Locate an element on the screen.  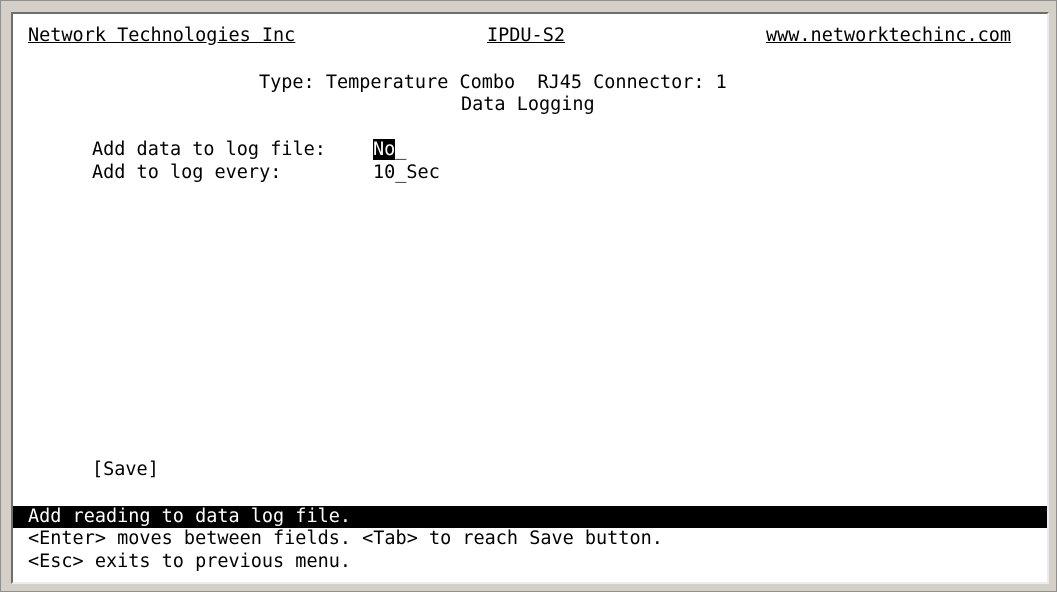
log-file-cursor: _ is located at coordinates (401, 149).